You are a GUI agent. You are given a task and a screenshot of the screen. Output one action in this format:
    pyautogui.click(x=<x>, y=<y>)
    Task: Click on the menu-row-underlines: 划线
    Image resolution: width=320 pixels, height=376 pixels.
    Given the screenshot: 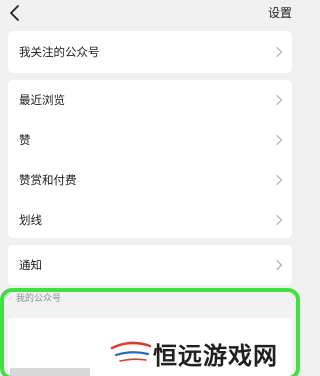 What is the action you would take?
    pyautogui.click(x=150, y=220)
    